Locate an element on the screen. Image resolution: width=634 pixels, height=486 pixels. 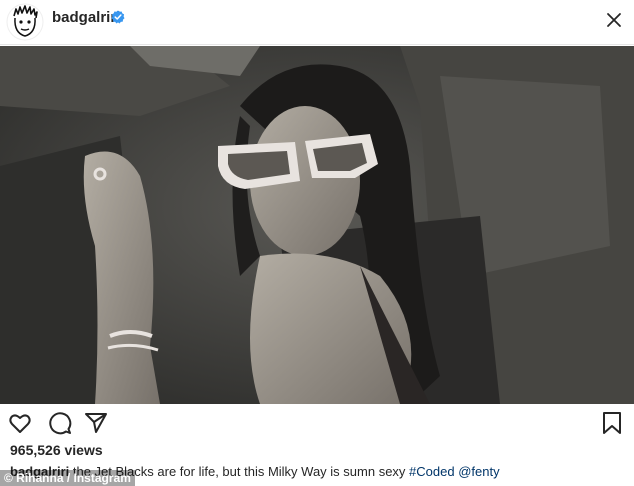
post-header: badgalriri is located at coordinates (317, 22).